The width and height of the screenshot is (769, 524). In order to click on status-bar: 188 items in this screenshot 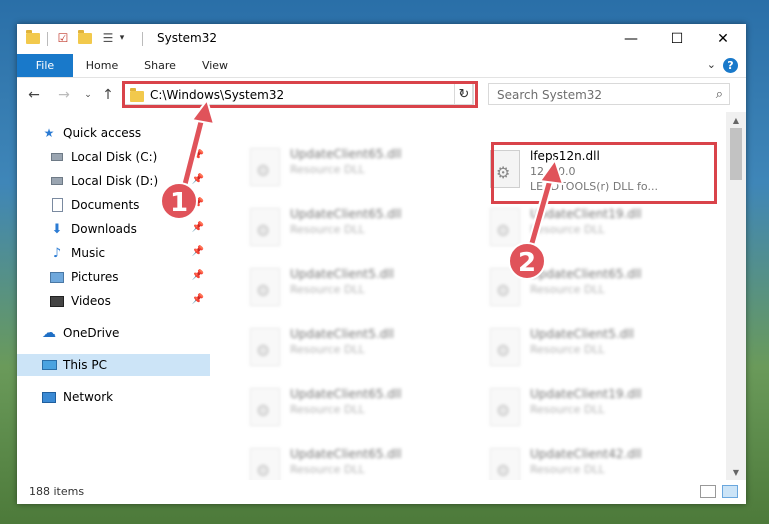, I will do `click(381, 492)`.